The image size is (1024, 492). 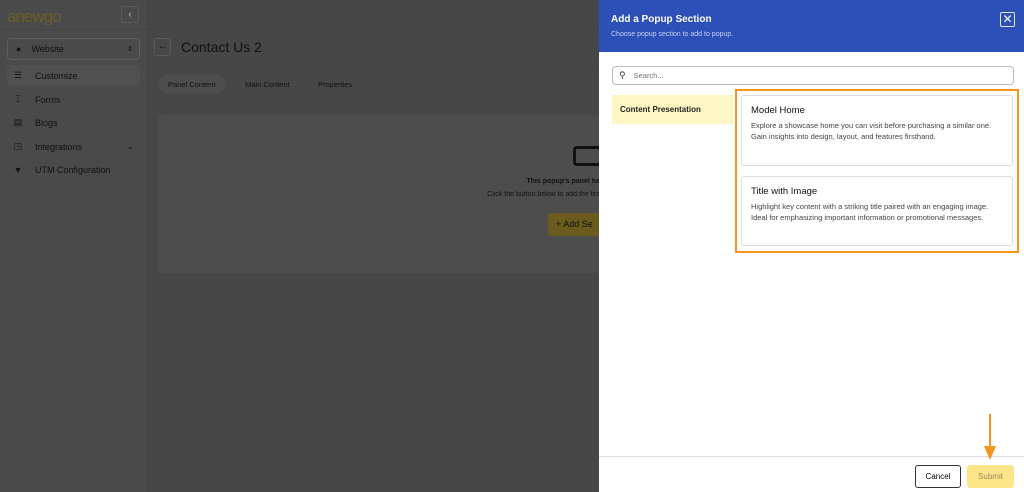 I want to click on search-field: ⚲, so click(x=813, y=75).